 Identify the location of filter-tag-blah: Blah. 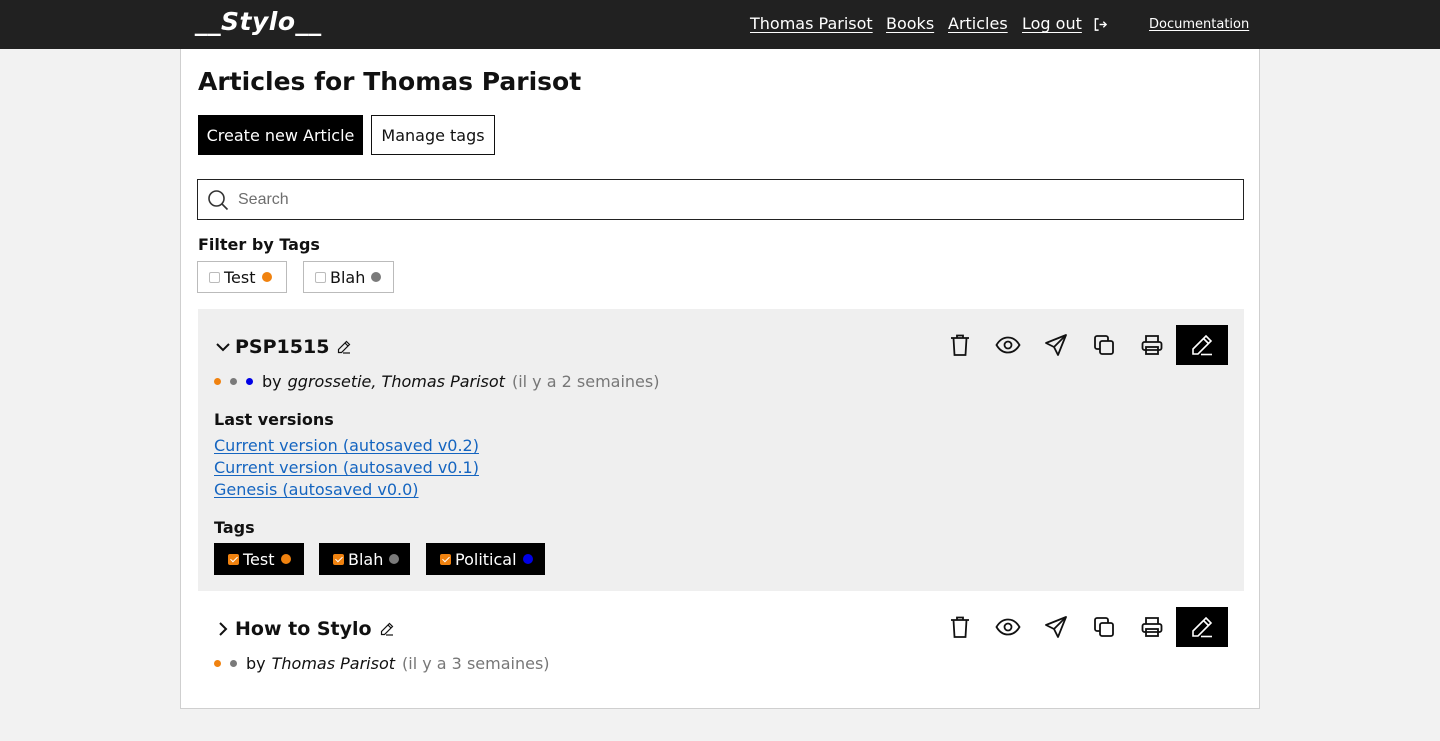
(348, 277).